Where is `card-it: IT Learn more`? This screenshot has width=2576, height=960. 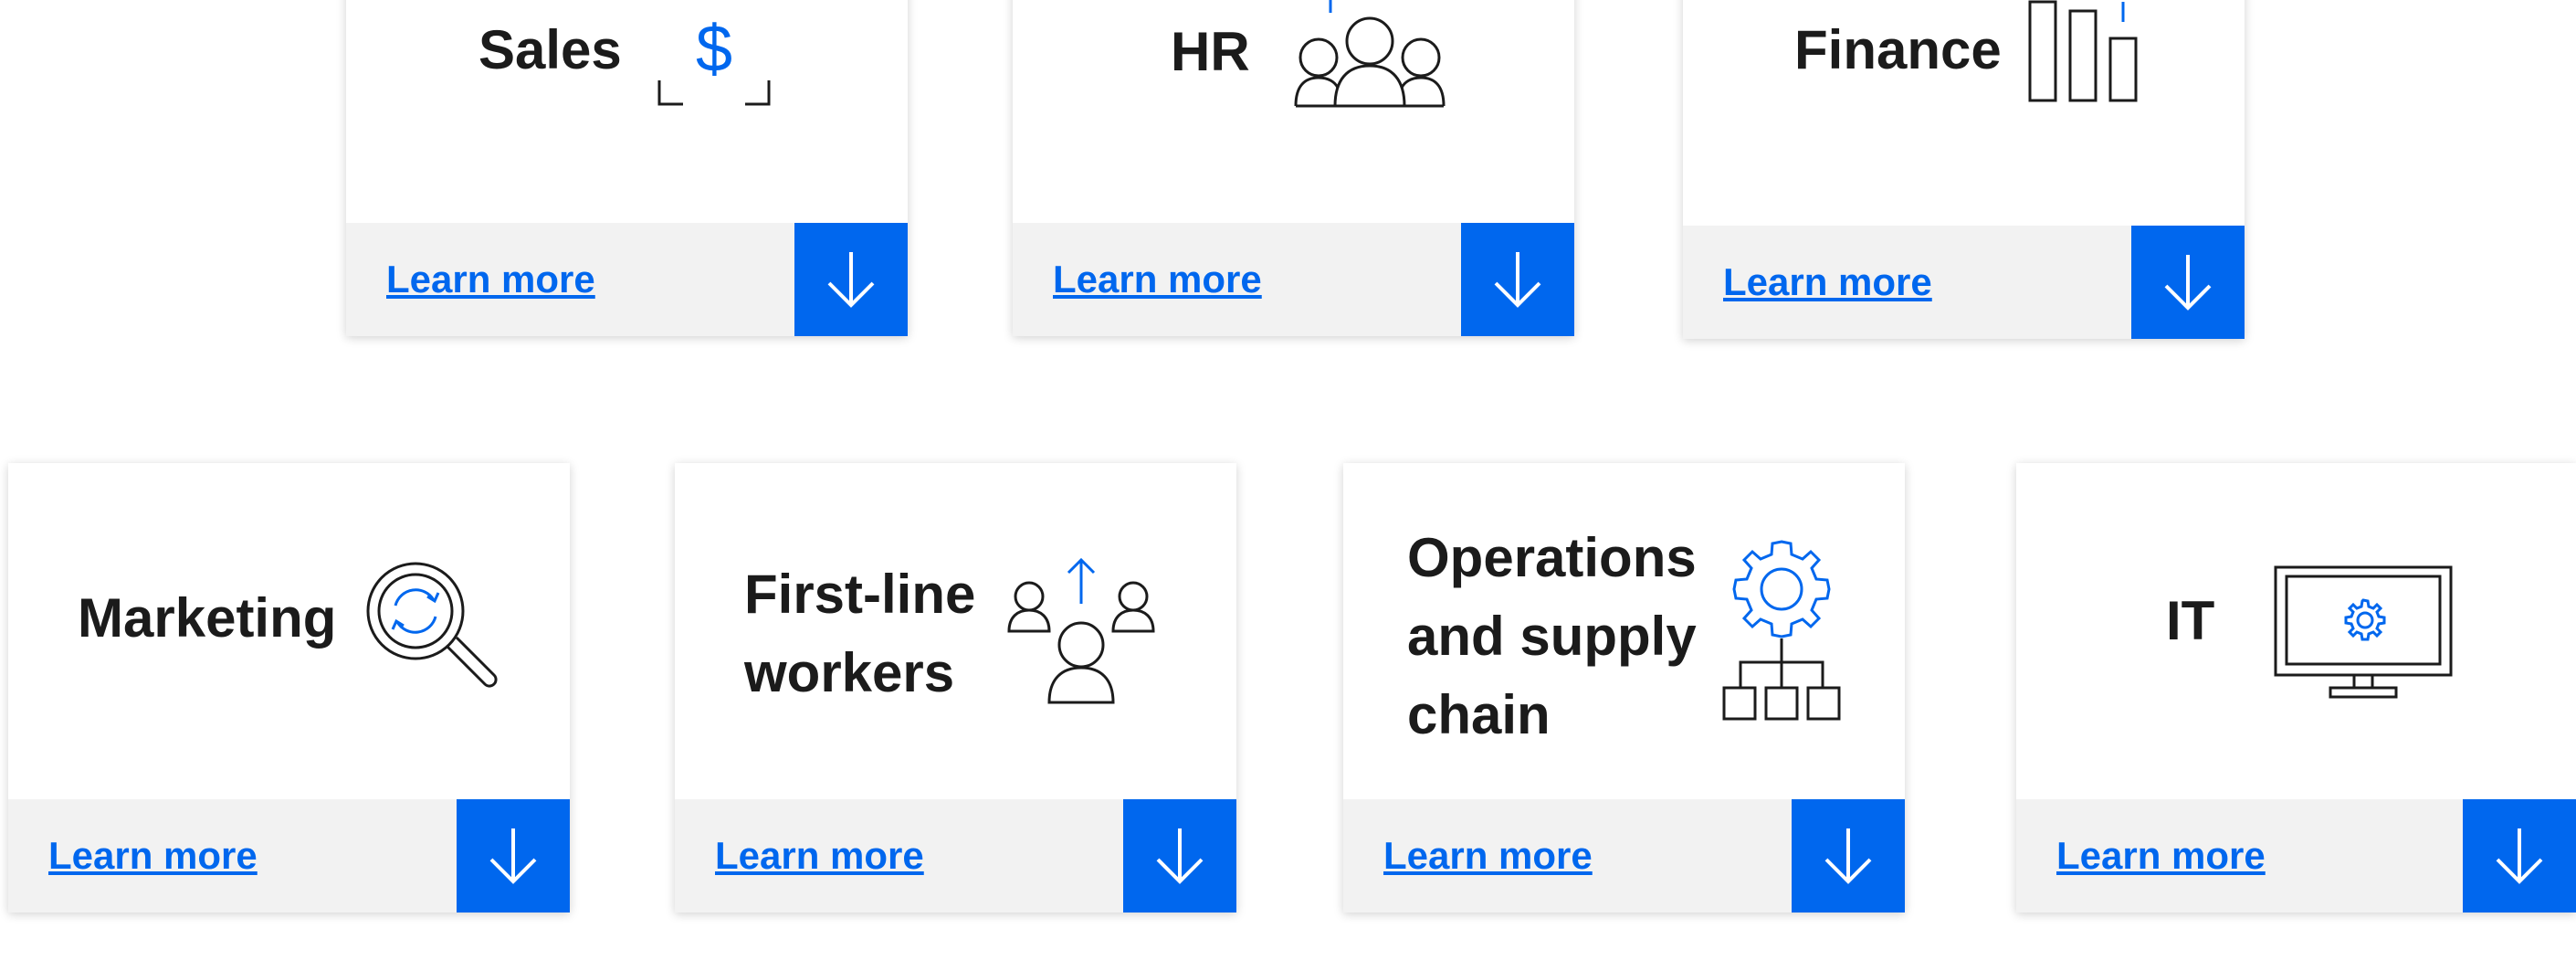
card-it: IT Learn more is located at coordinates (2296, 688).